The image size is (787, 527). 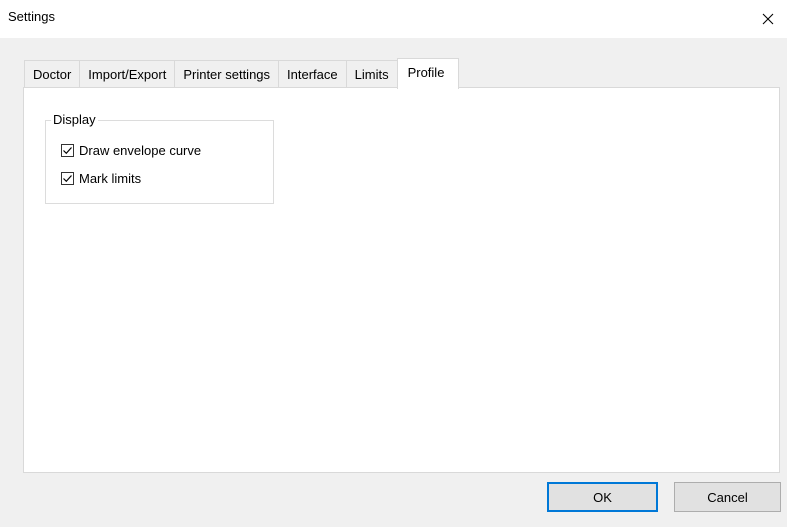 I want to click on mark-limits-option: Mark limits, so click(x=101, y=178).